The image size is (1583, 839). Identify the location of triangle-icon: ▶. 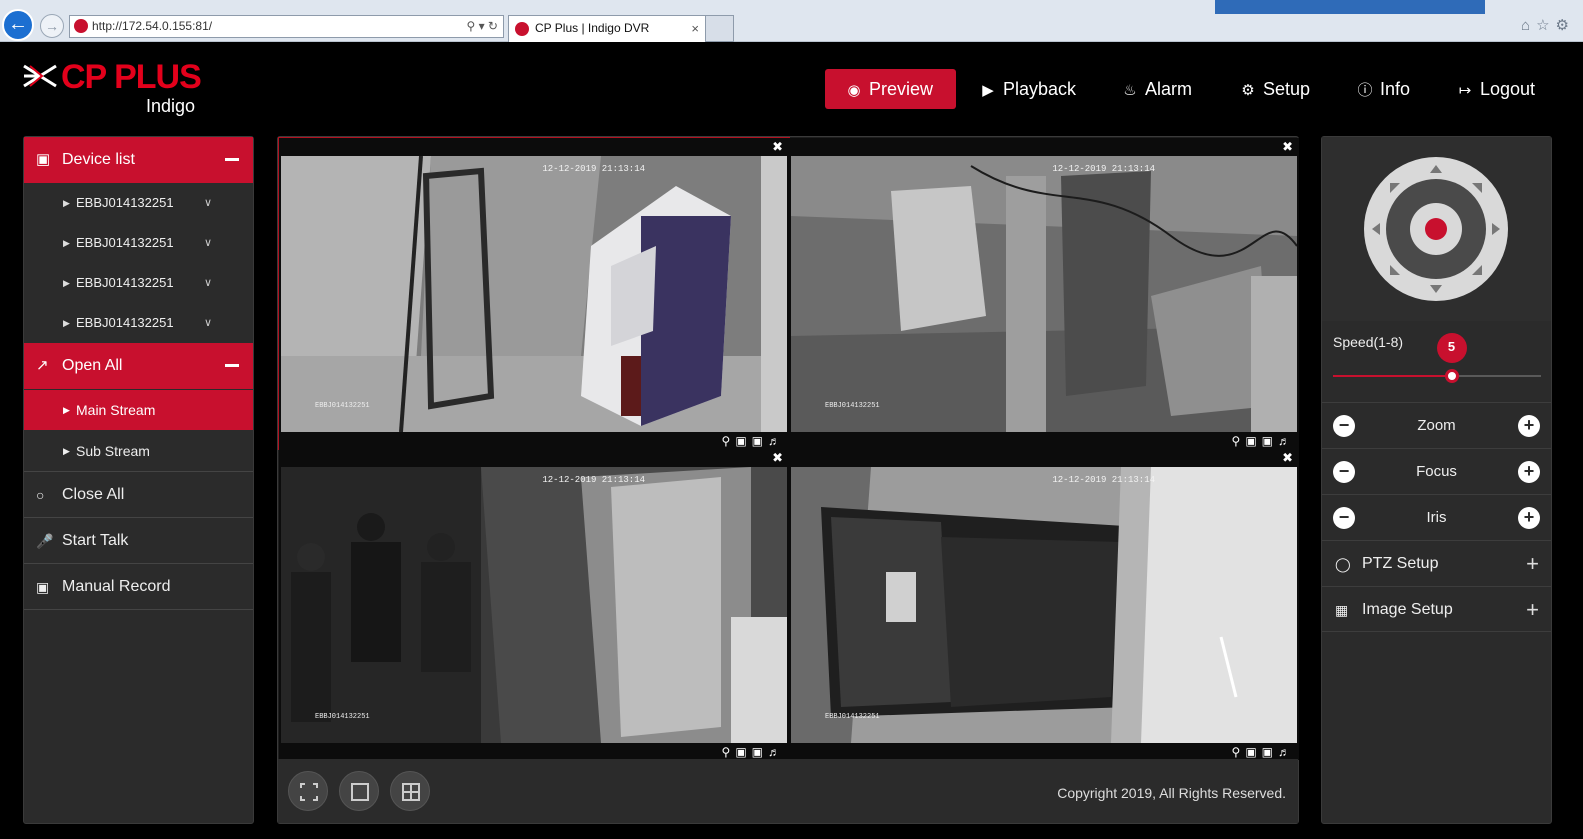
(66, 410).